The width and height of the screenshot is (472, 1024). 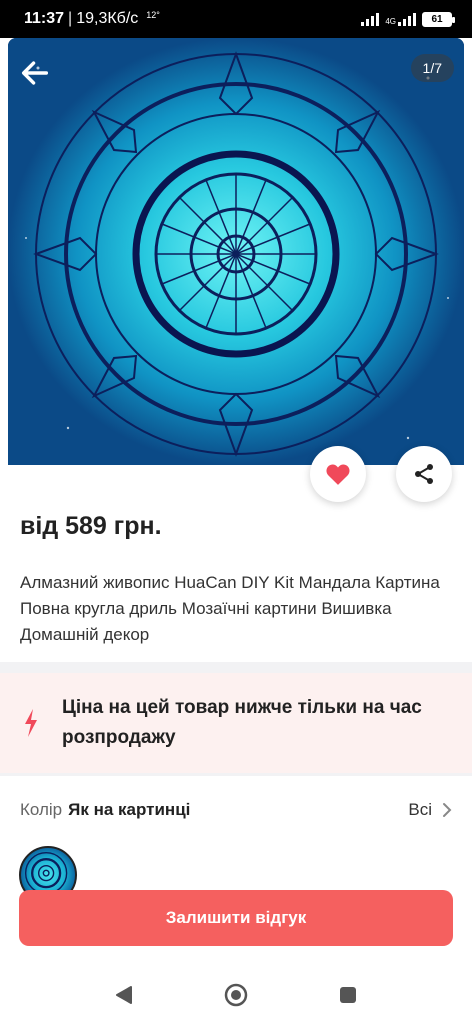 I want to click on status-time: 11:37, so click(x=44, y=18).